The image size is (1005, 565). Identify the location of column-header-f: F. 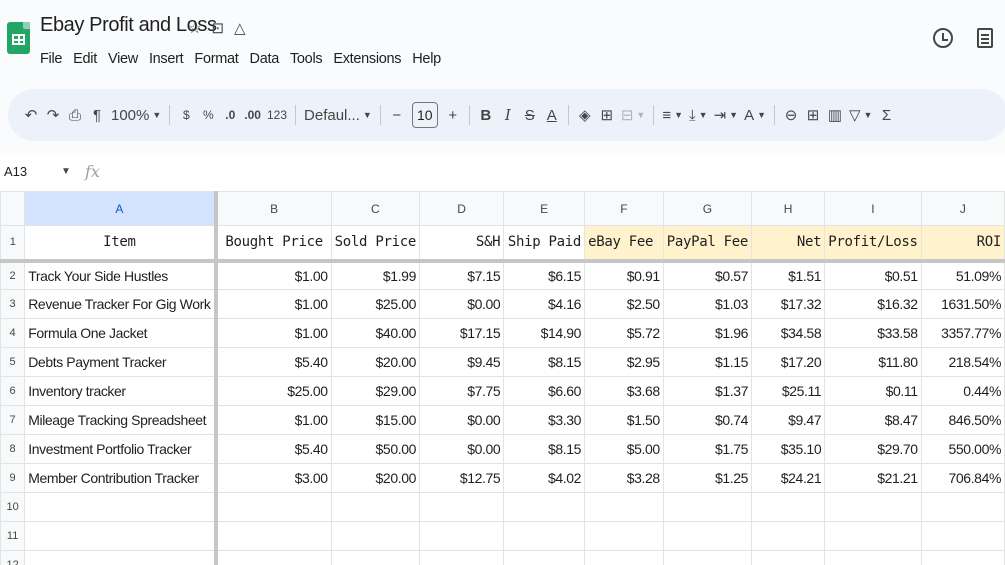
(624, 208).